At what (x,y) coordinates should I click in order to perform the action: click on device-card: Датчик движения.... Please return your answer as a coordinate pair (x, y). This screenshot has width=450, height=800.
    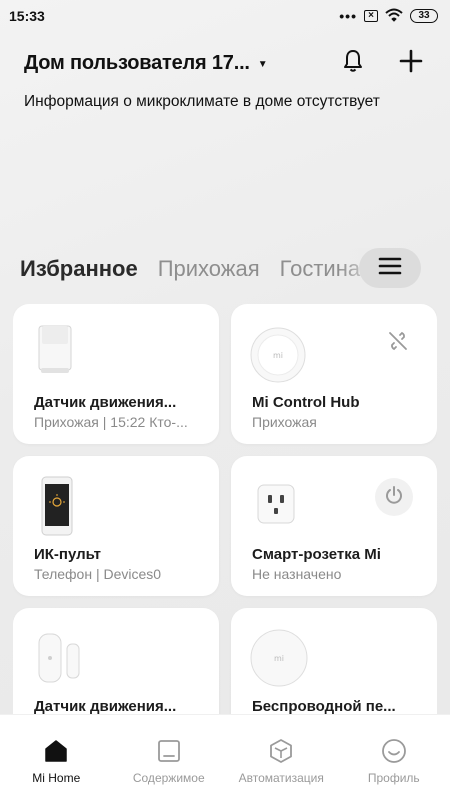
    Looking at the image, I should click on (116, 661).